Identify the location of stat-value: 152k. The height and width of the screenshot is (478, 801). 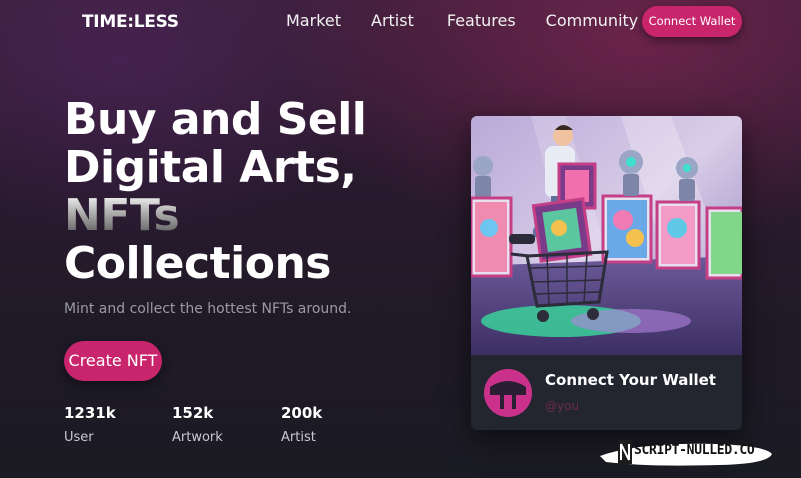
(193, 413).